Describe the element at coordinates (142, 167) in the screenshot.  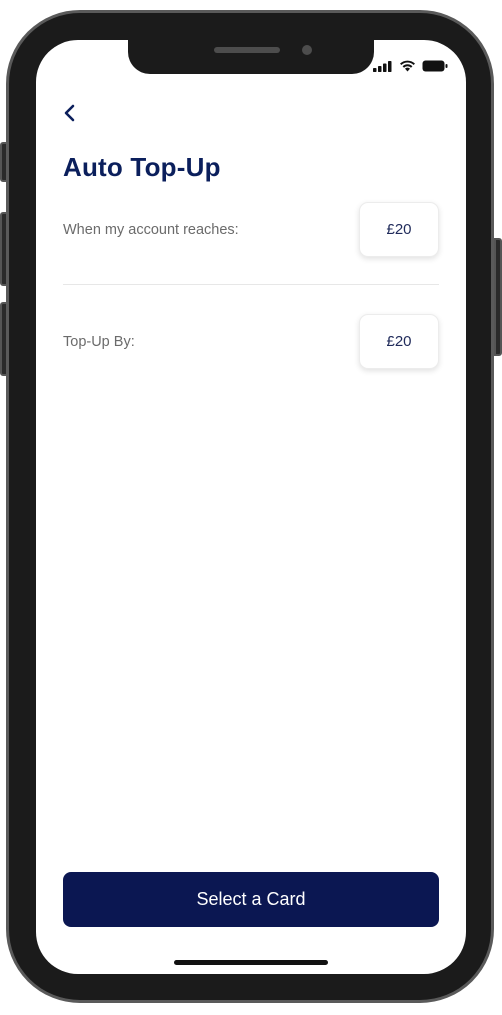
I see `page-title: Auto Top-Up` at that location.